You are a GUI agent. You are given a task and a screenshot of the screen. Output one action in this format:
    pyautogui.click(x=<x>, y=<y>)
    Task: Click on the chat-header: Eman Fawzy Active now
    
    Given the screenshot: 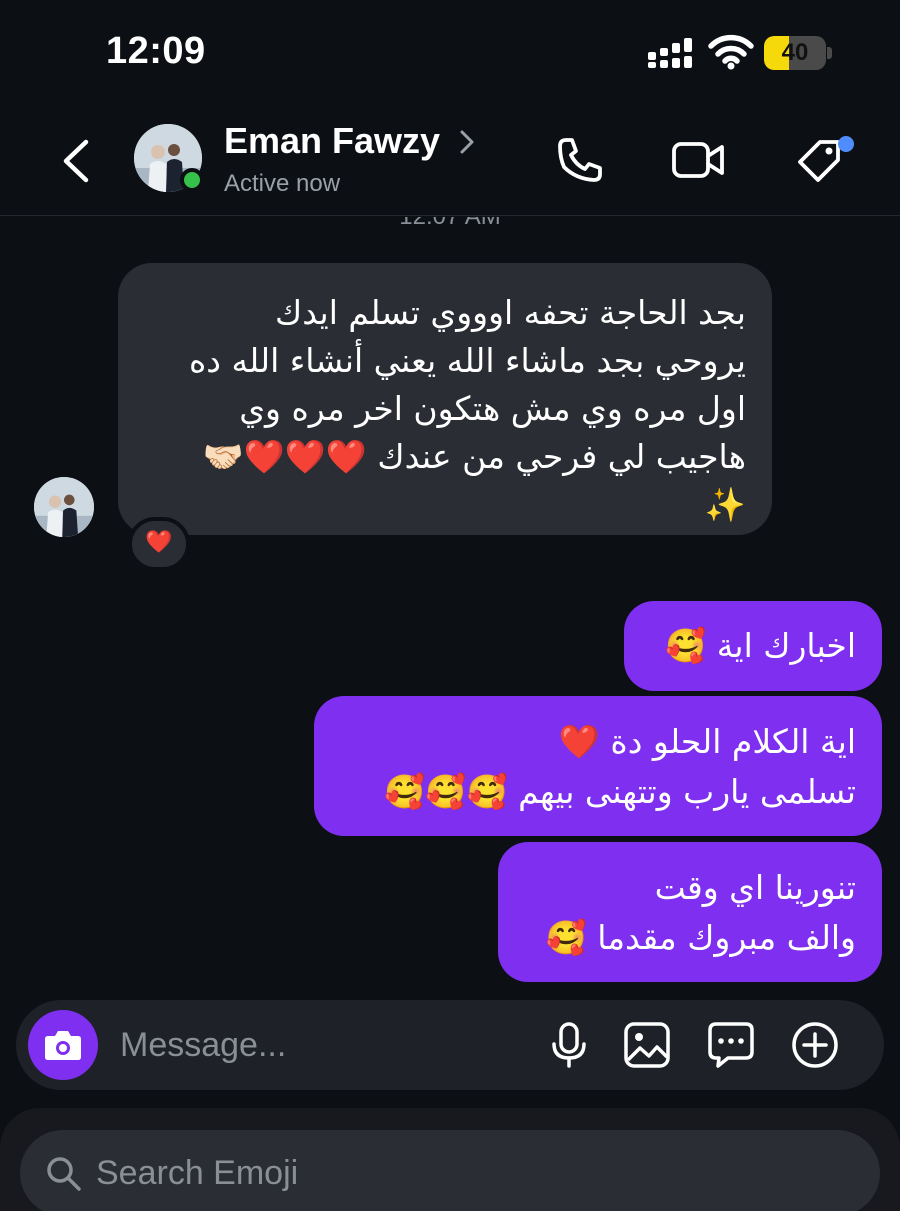 What is the action you would take?
    pyautogui.click(x=450, y=163)
    